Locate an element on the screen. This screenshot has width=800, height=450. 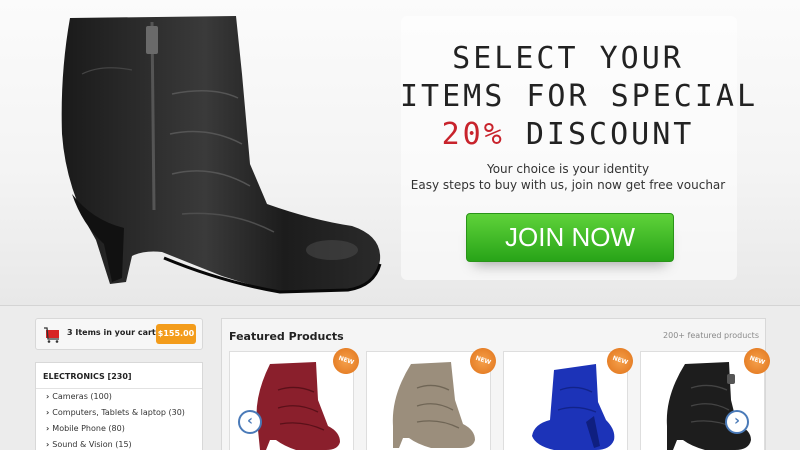
cart-price-badge: $155.00 is located at coordinates (176, 334).